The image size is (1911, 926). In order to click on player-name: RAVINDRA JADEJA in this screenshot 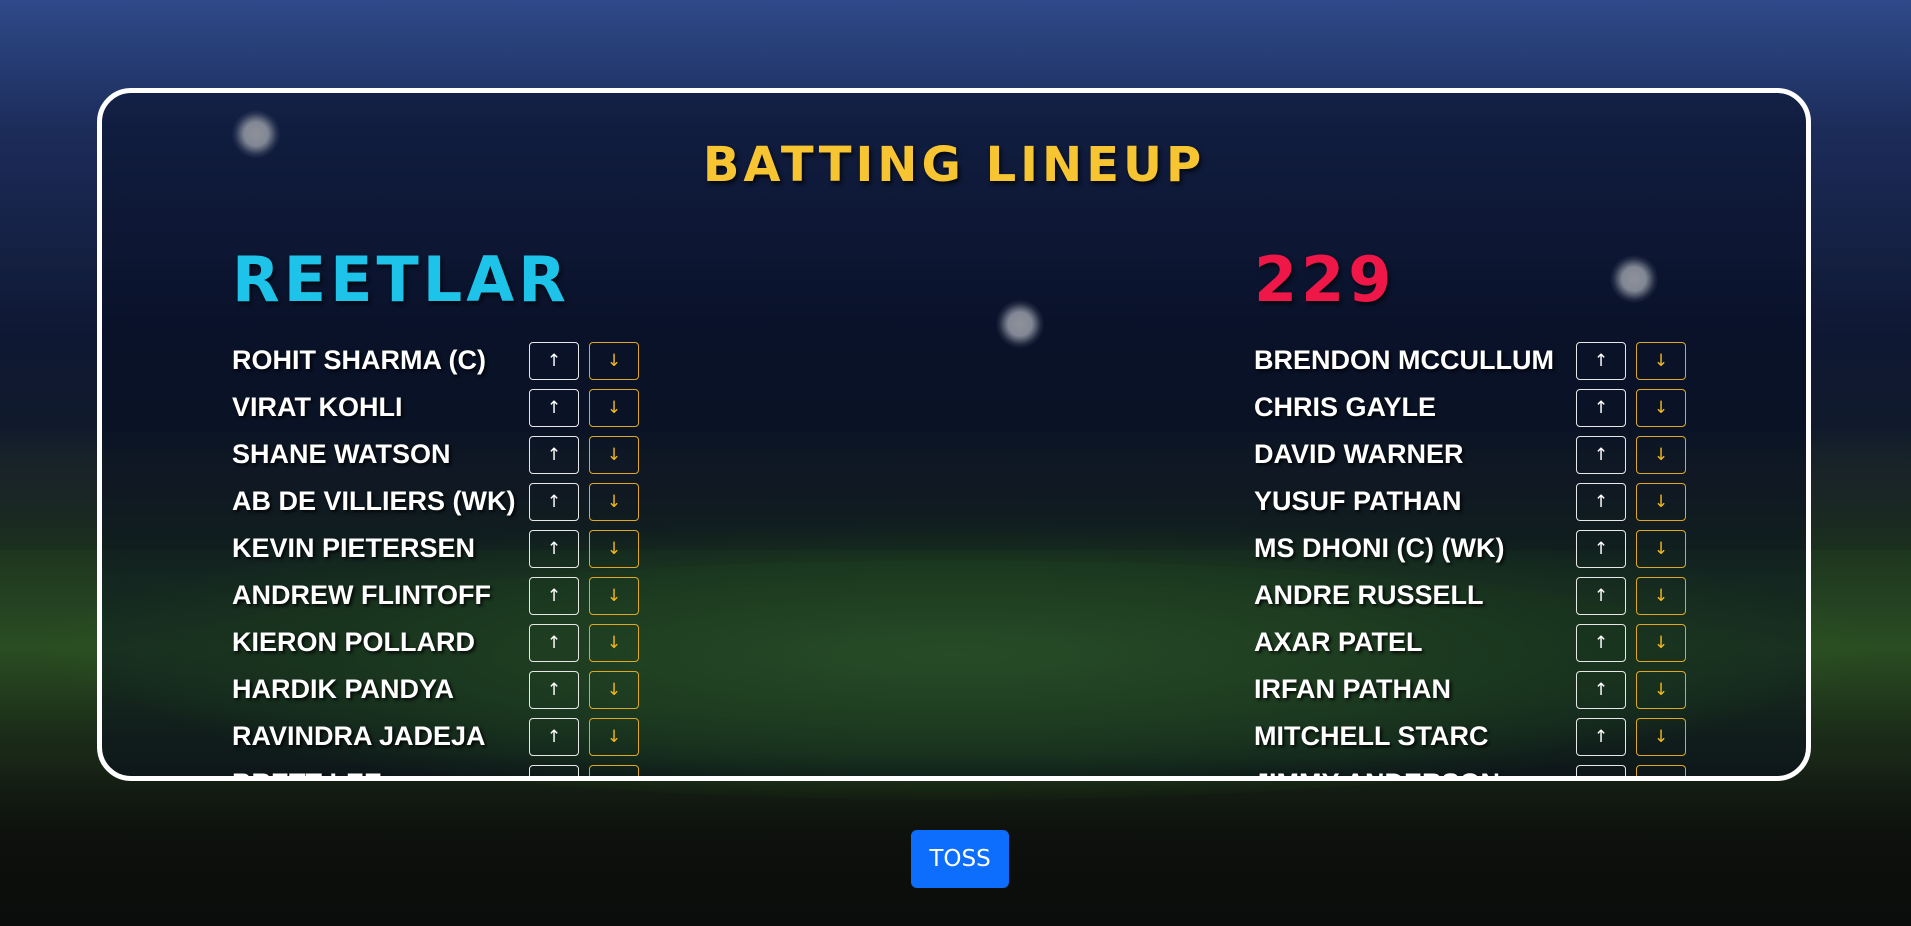, I will do `click(359, 736)`.